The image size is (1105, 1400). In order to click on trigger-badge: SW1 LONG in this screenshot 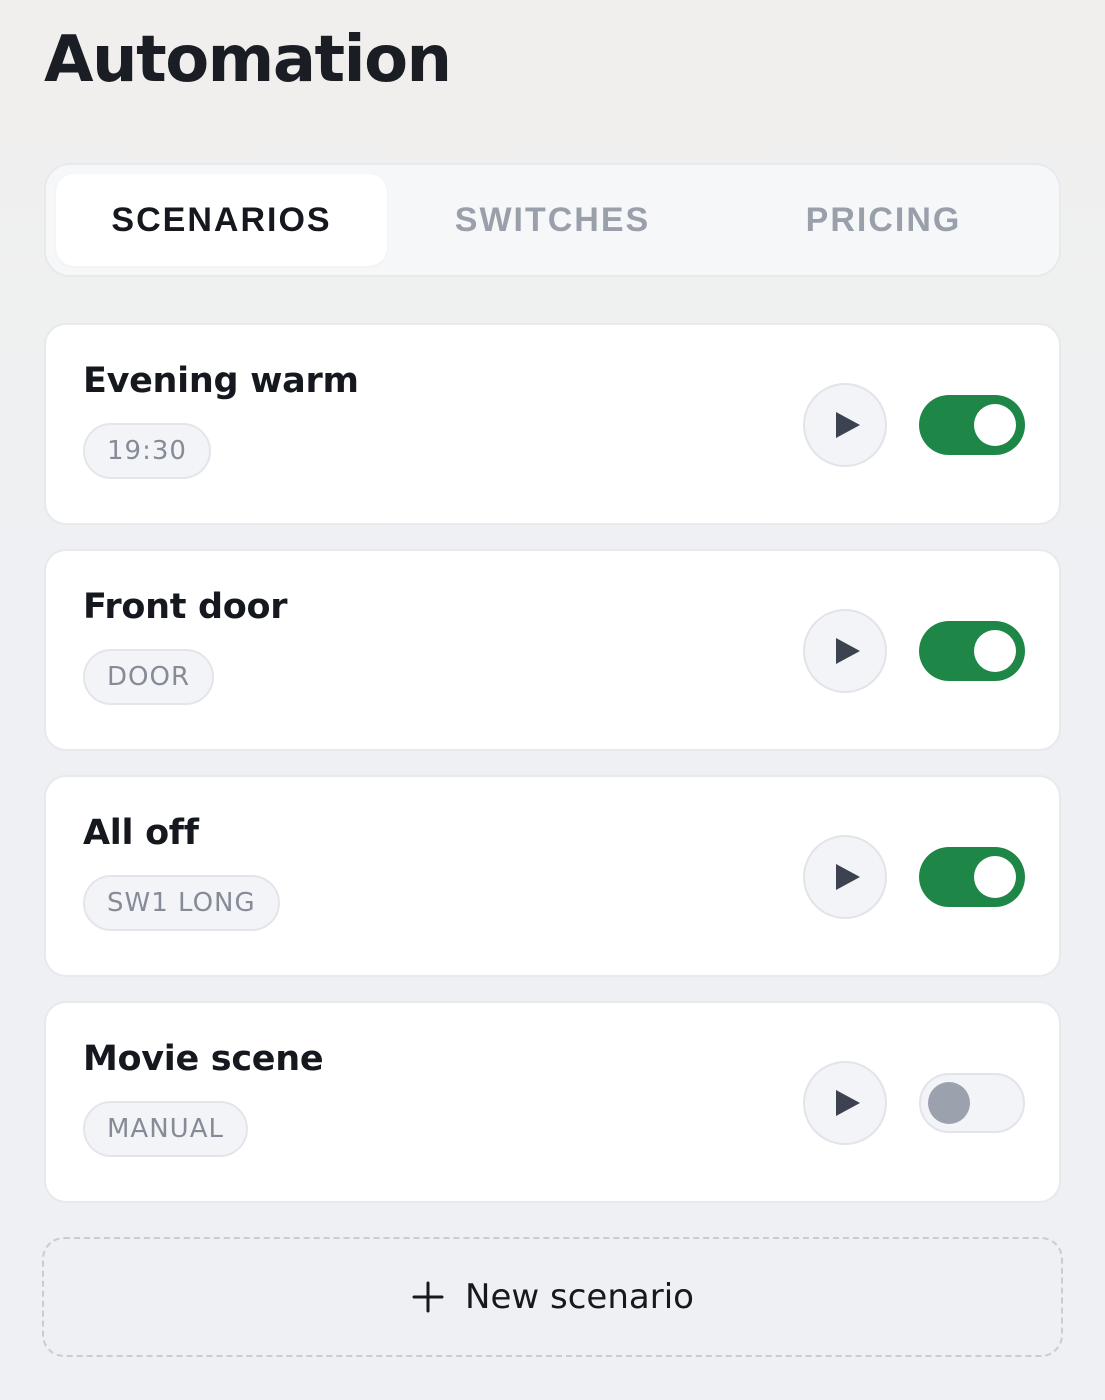, I will do `click(181, 903)`.